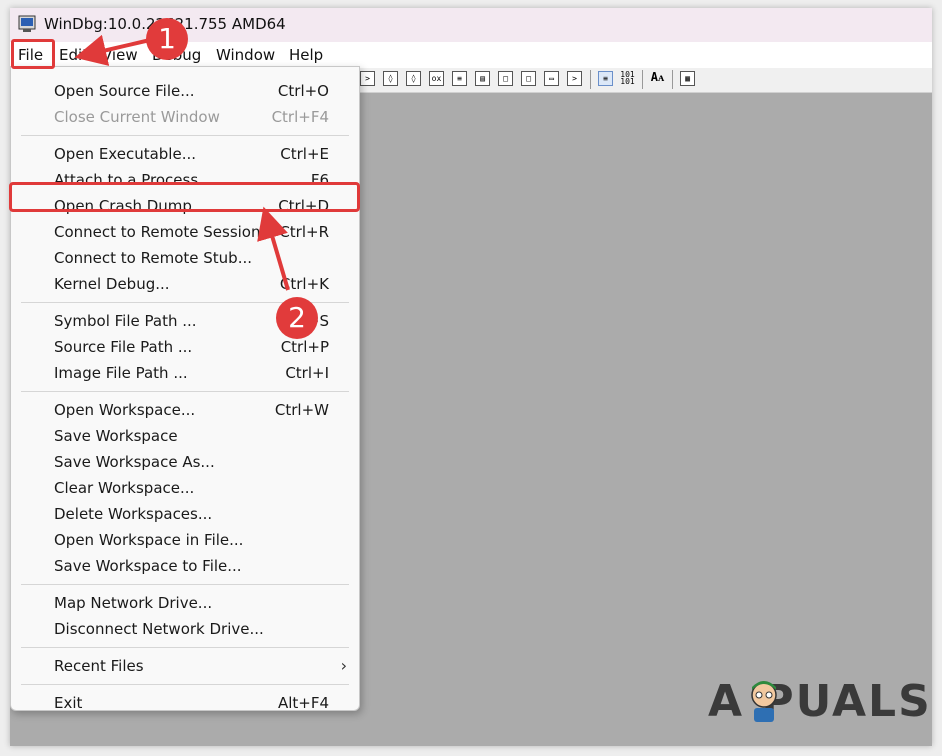 Image resolution: width=942 pixels, height=756 pixels. Describe the element at coordinates (820, 701) in the screenshot. I see `appuals-watermark: A PUALS` at that location.